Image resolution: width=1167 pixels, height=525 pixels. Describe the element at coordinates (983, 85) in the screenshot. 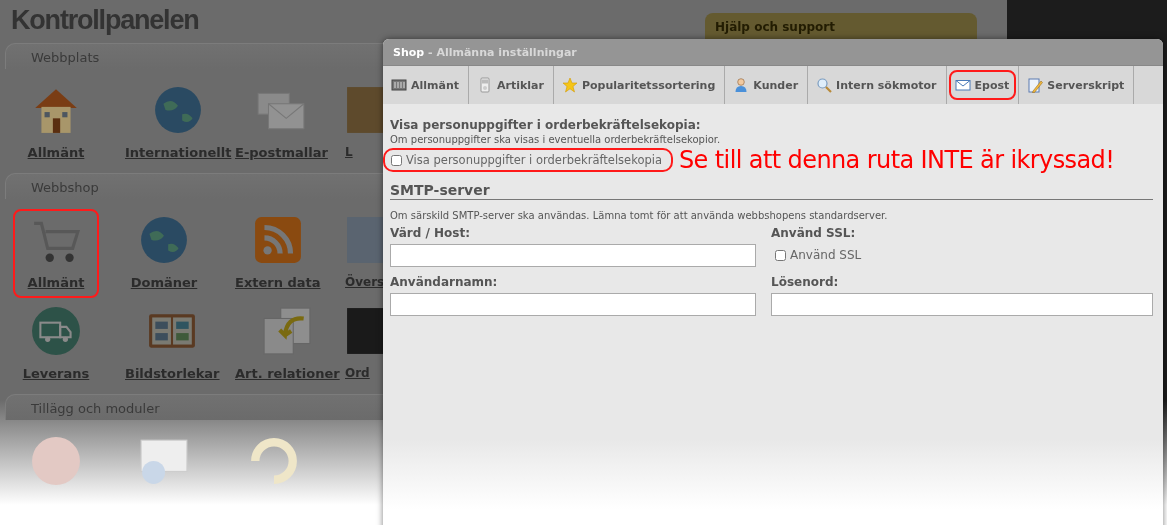

I see `settings-tab: Epost` at that location.